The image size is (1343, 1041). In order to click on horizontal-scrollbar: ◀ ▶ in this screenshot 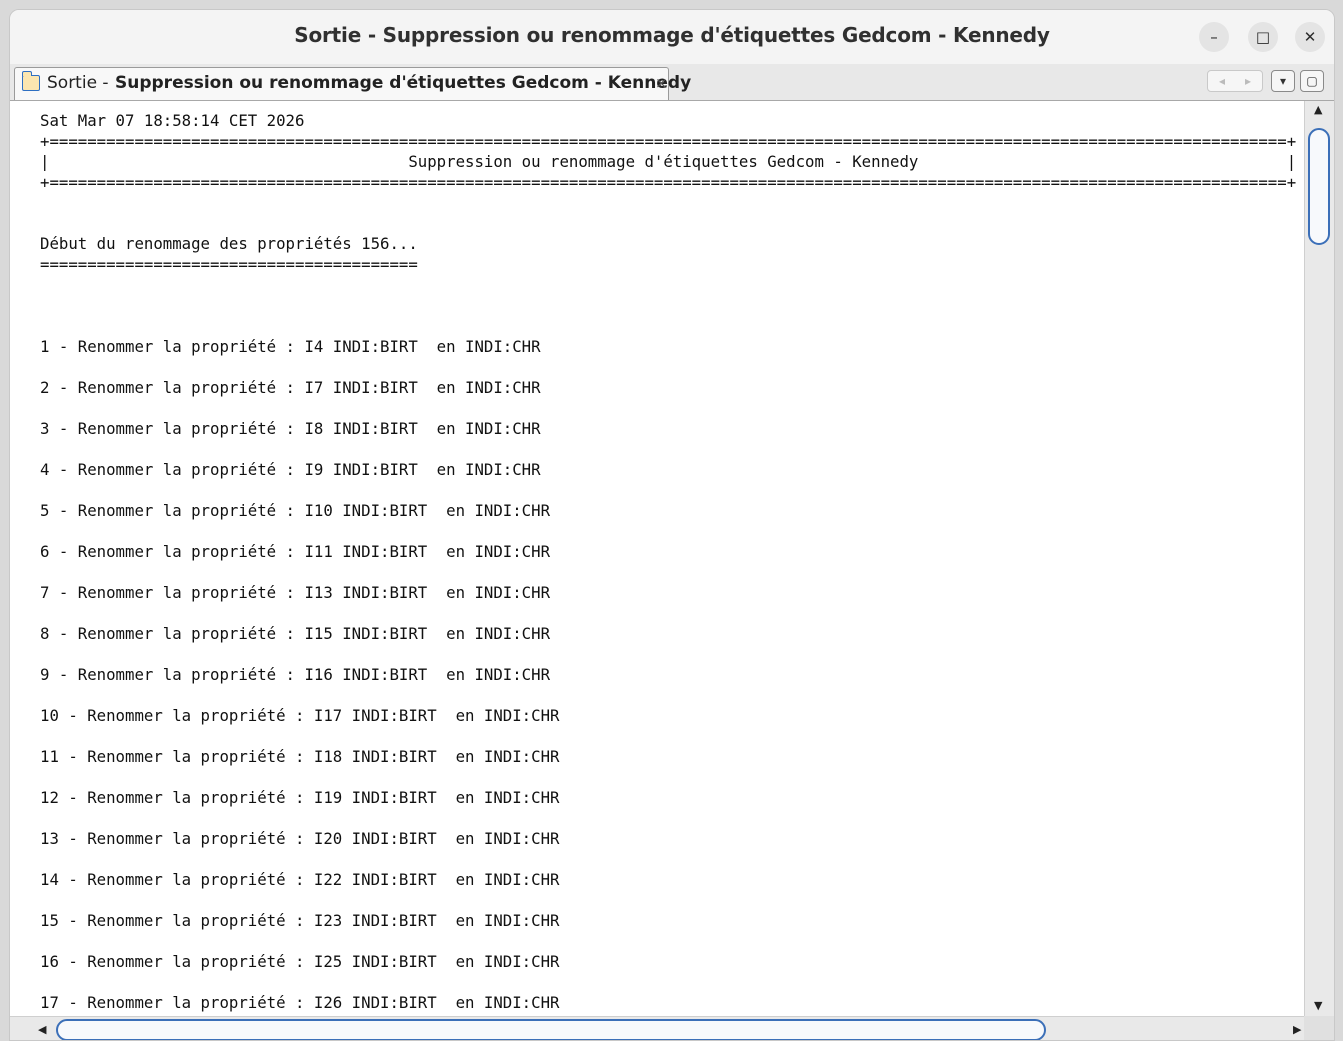, I will do `click(657, 1028)`.